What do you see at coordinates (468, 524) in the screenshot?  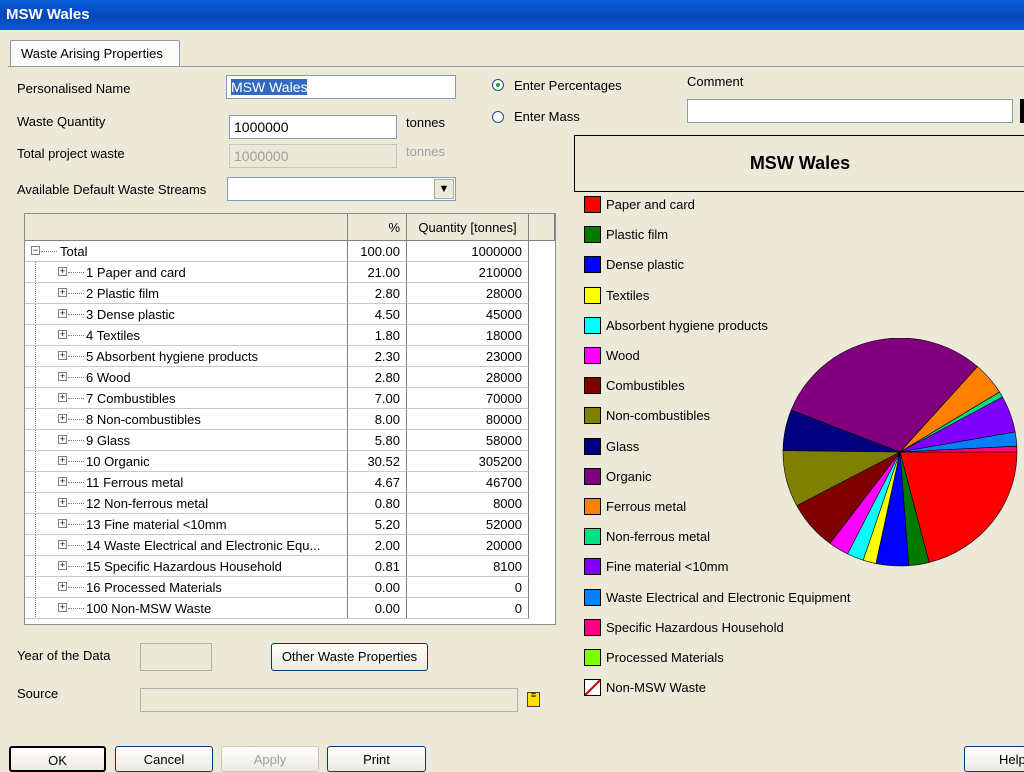 I see `row-qty: 52000` at bounding box center [468, 524].